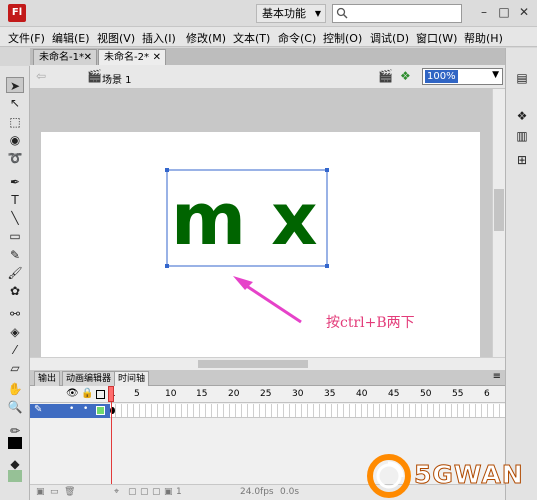  I want to click on right-panel: ▤ ❖ ▥ ⊞, so click(521, 274).